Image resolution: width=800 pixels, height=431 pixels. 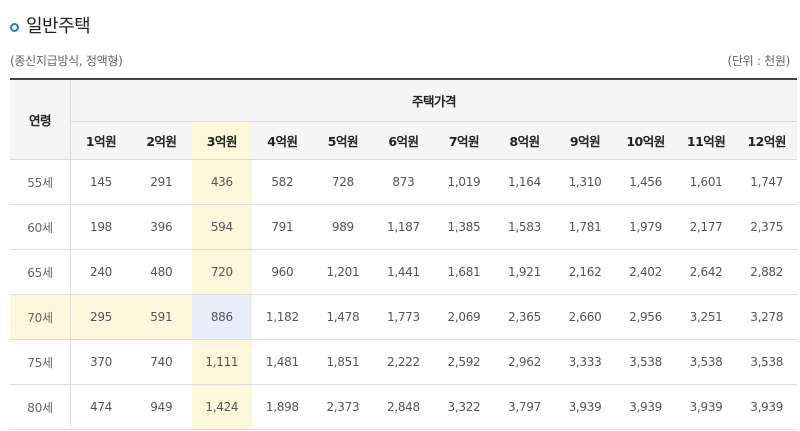 What do you see at coordinates (766, 182) in the screenshot?
I see `value-cell: 1,747` at bounding box center [766, 182].